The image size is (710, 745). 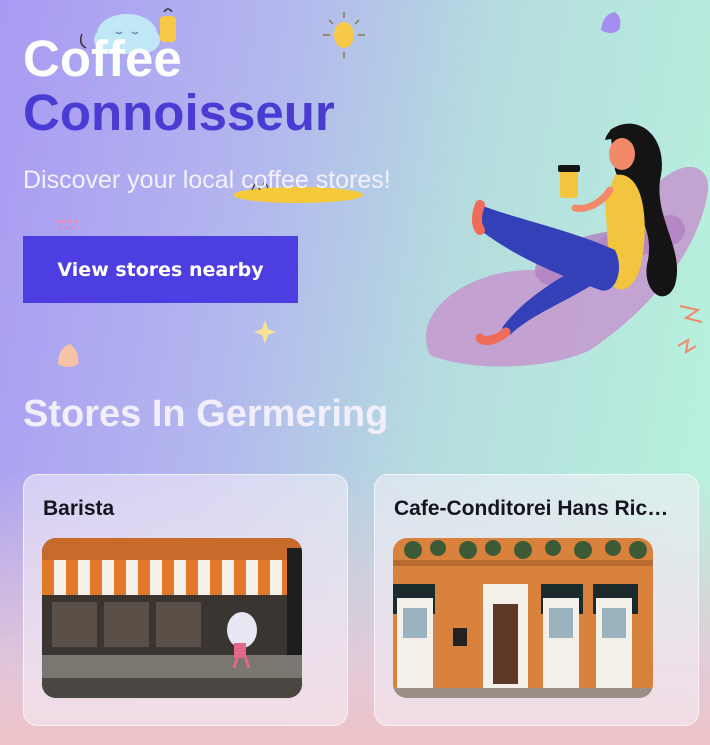 I want to click on hero-title-line1: Coffee, so click(x=102, y=58).